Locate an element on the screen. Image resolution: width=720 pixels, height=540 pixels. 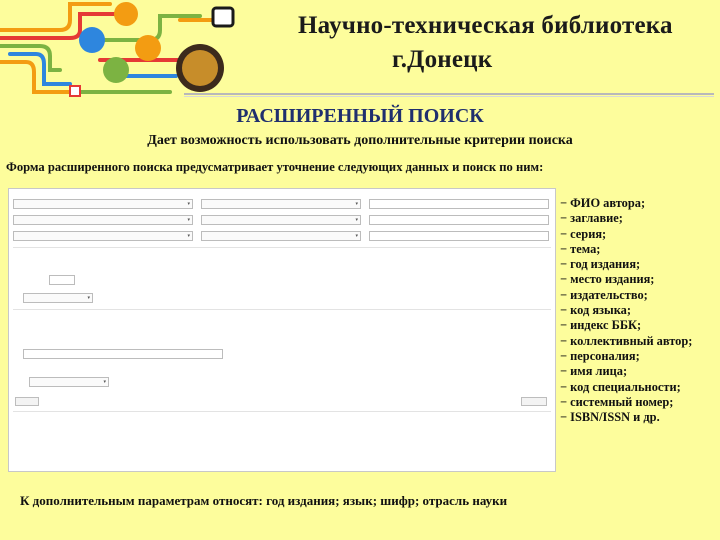
search-button is located at coordinates (27, 401).